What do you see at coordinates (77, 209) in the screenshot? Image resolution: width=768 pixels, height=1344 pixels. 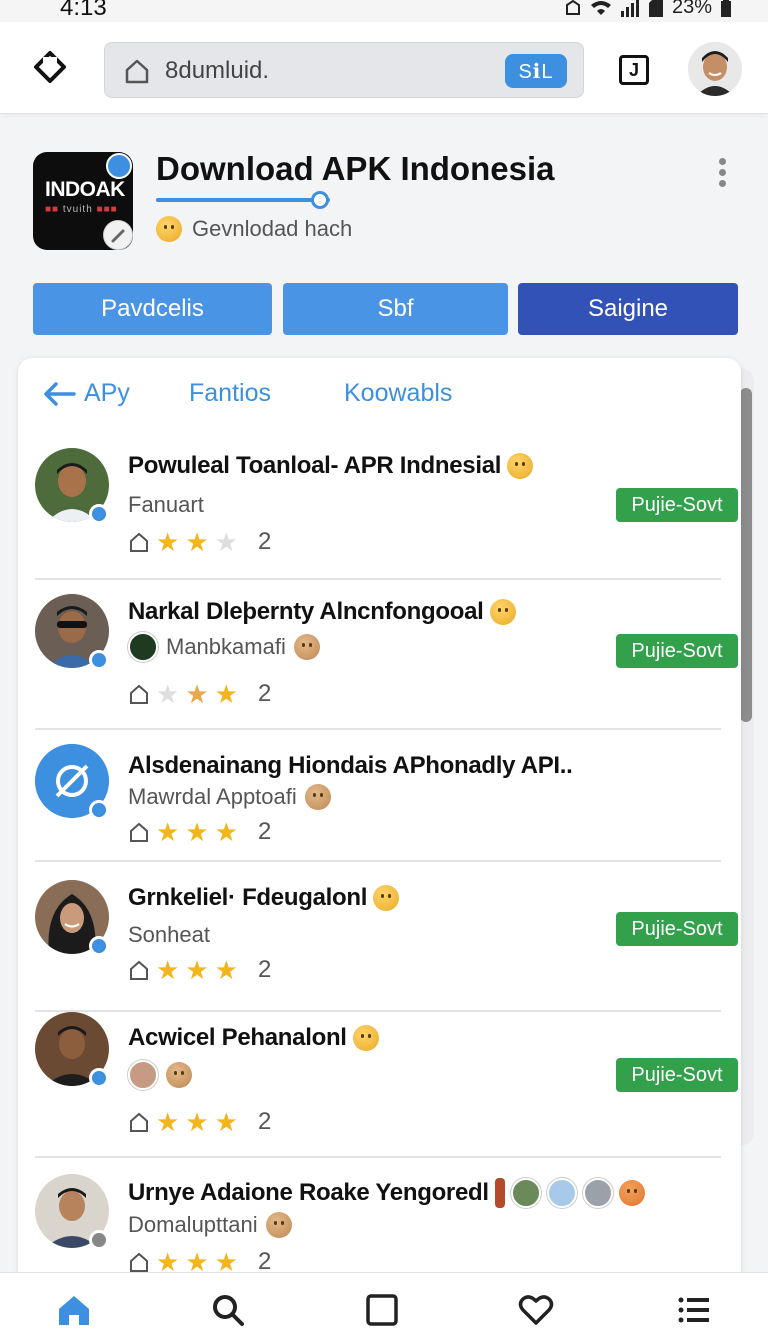 I see `app-icon-subtitle-text: tvuith` at bounding box center [77, 209].